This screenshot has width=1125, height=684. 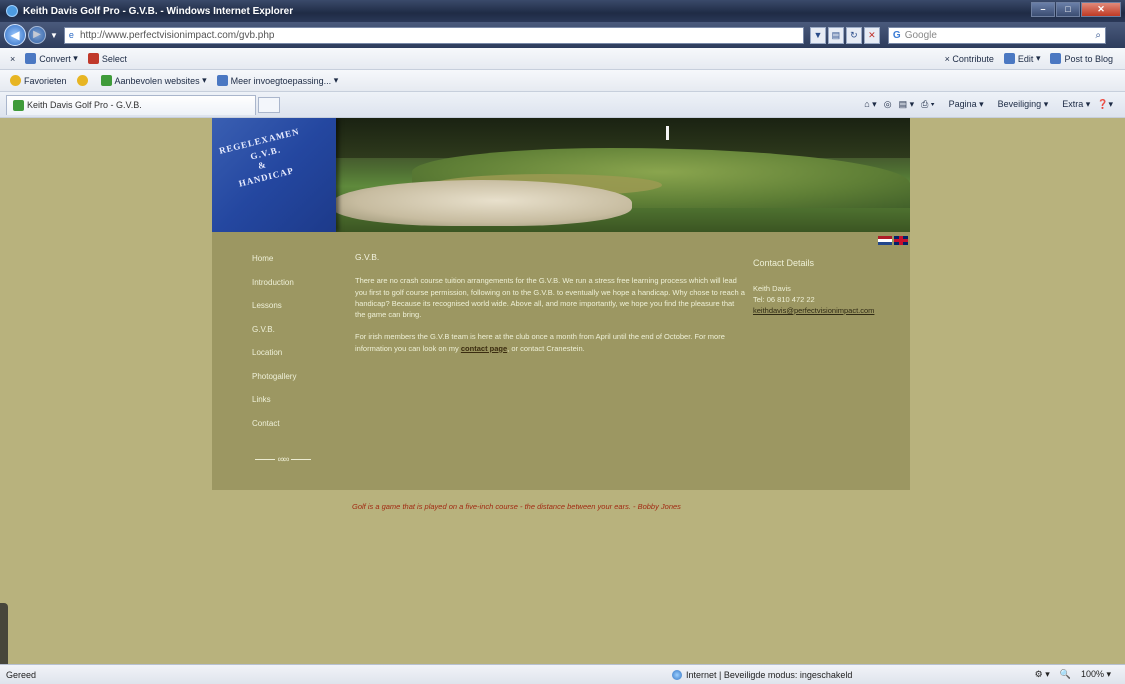 I want to click on nav-item-lessons: Lessons, so click(x=274, y=311).